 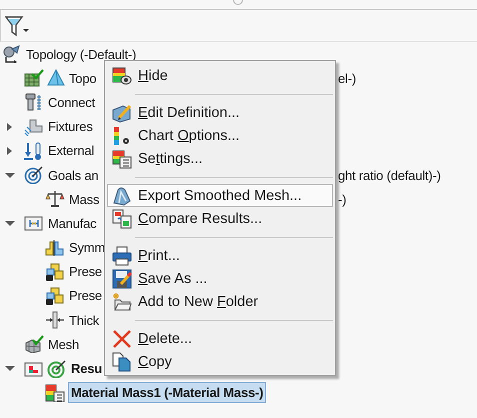 What do you see at coordinates (122, 338) in the screenshot?
I see `delete-icon` at bounding box center [122, 338].